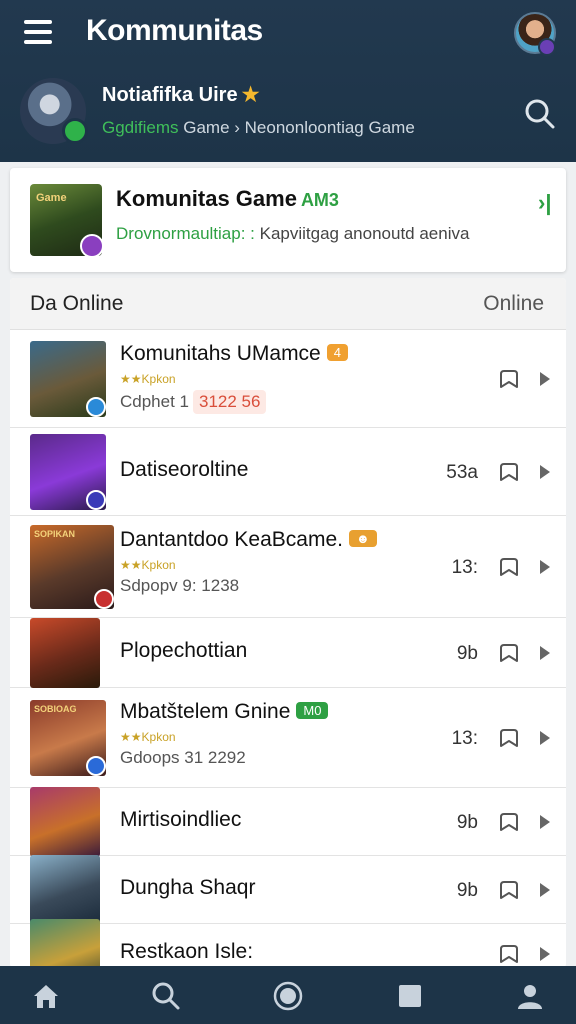 The width and height of the screenshot is (576, 1024). Describe the element at coordinates (288, 304) in the screenshot. I see `list-header: Da Online Online` at that location.